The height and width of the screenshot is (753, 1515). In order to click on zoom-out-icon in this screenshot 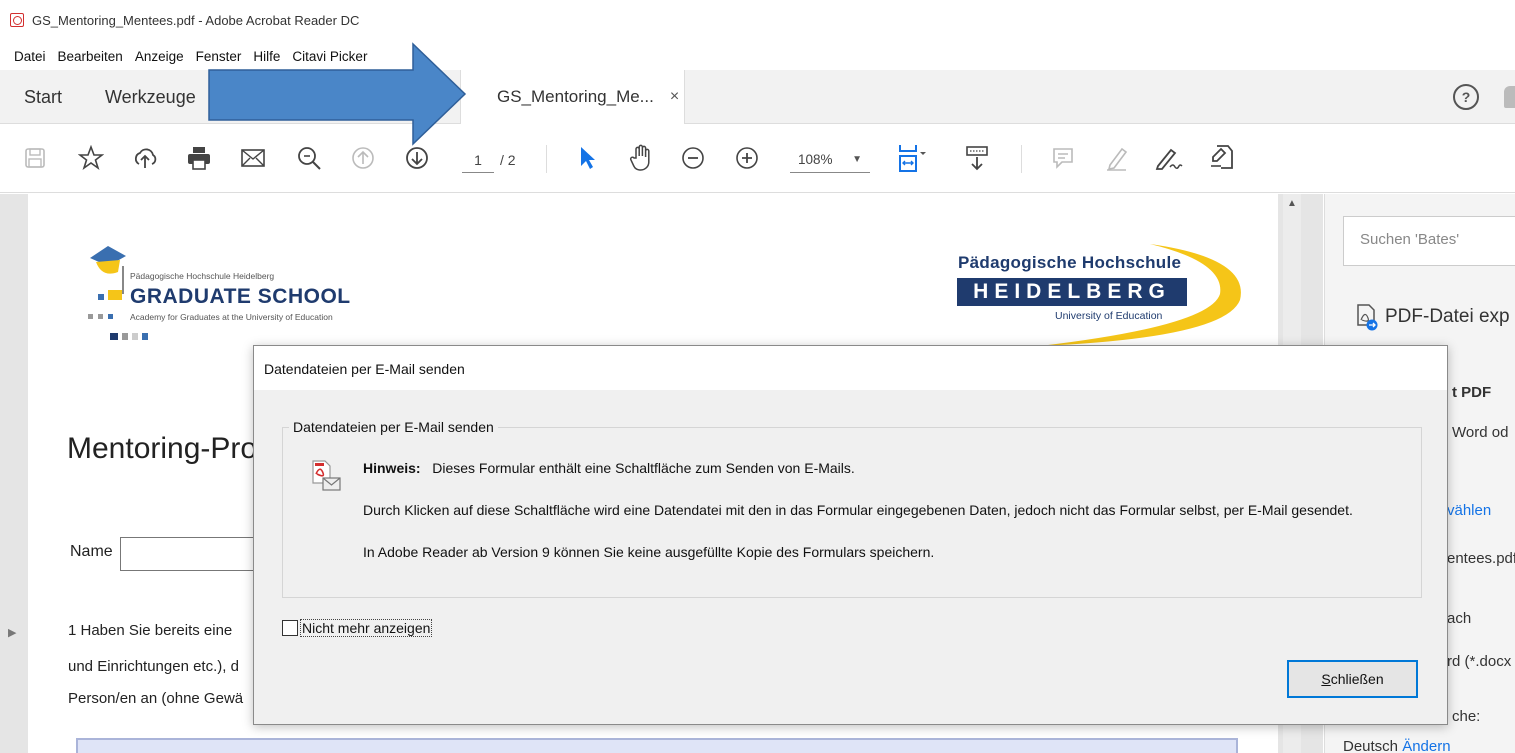, I will do `click(693, 158)`.